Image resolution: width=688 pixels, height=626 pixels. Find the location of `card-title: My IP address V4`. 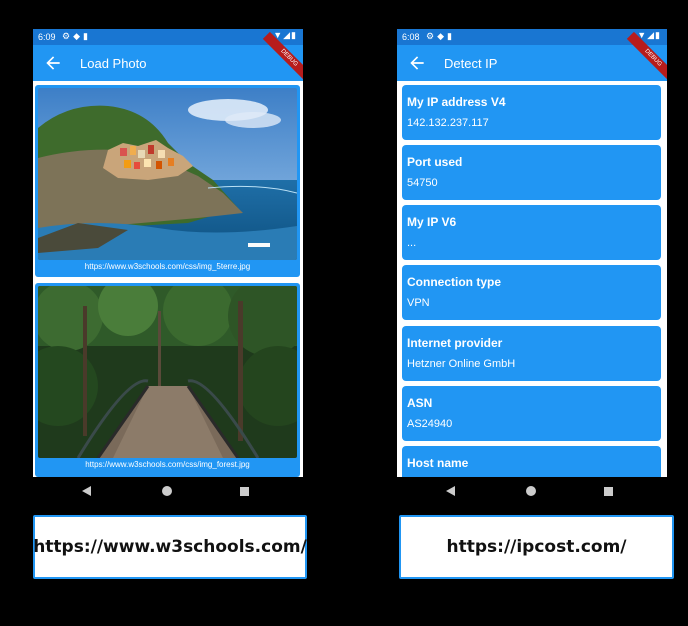

card-title: My IP address V4 is located at coordinates (456, 102).